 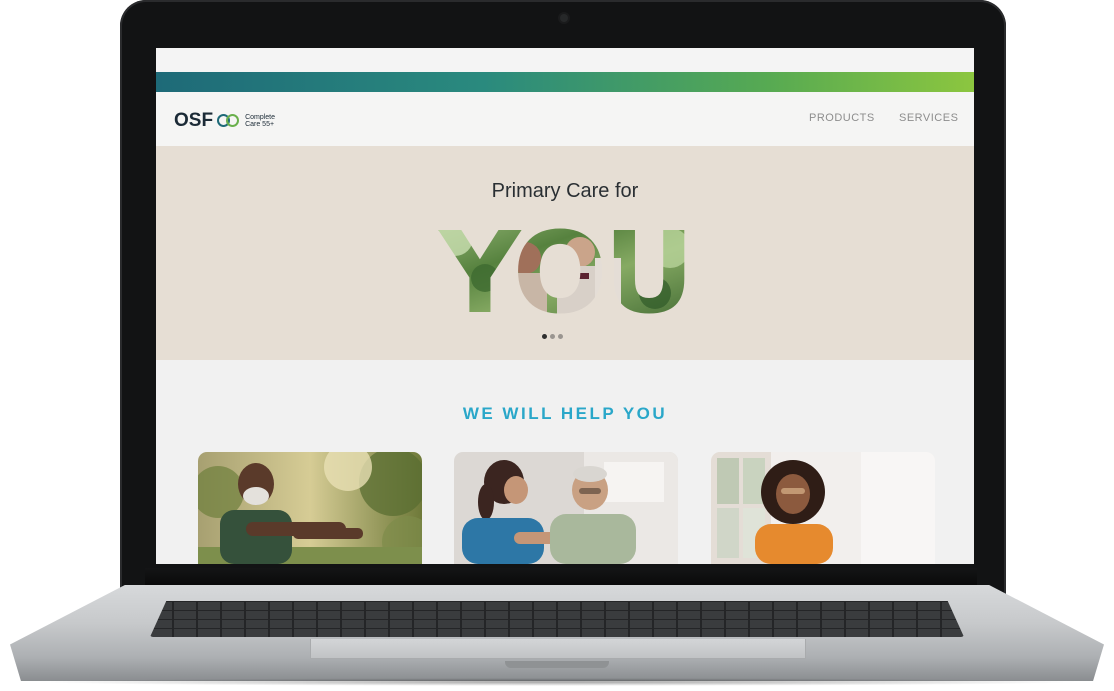 I want to click on logo-line-1: Complete, so click(x=260, y=117).